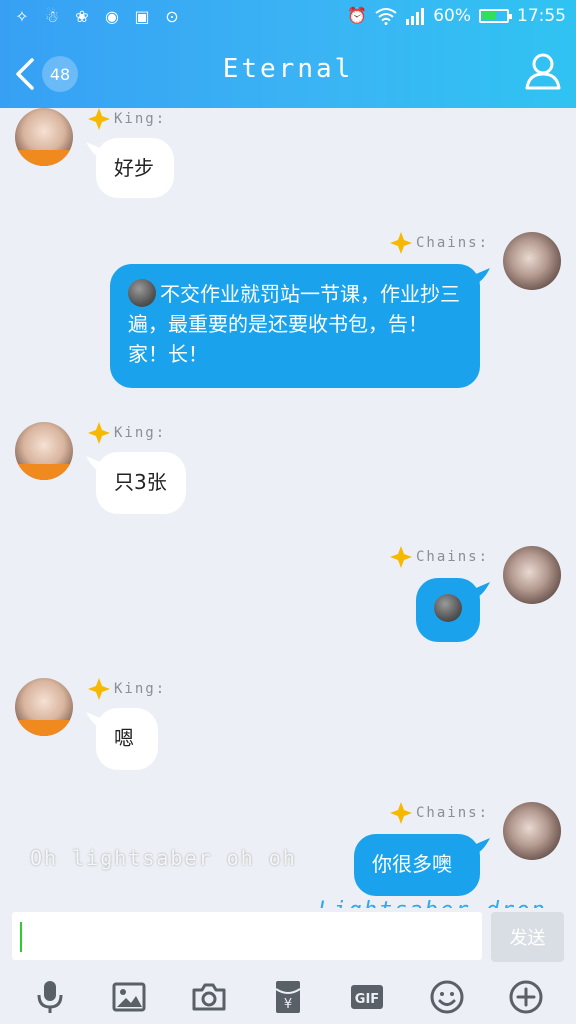 The height and width of the screenshot is (1024, 576). I want to click on bird-notification-icon: ✧, so click(22, 16).